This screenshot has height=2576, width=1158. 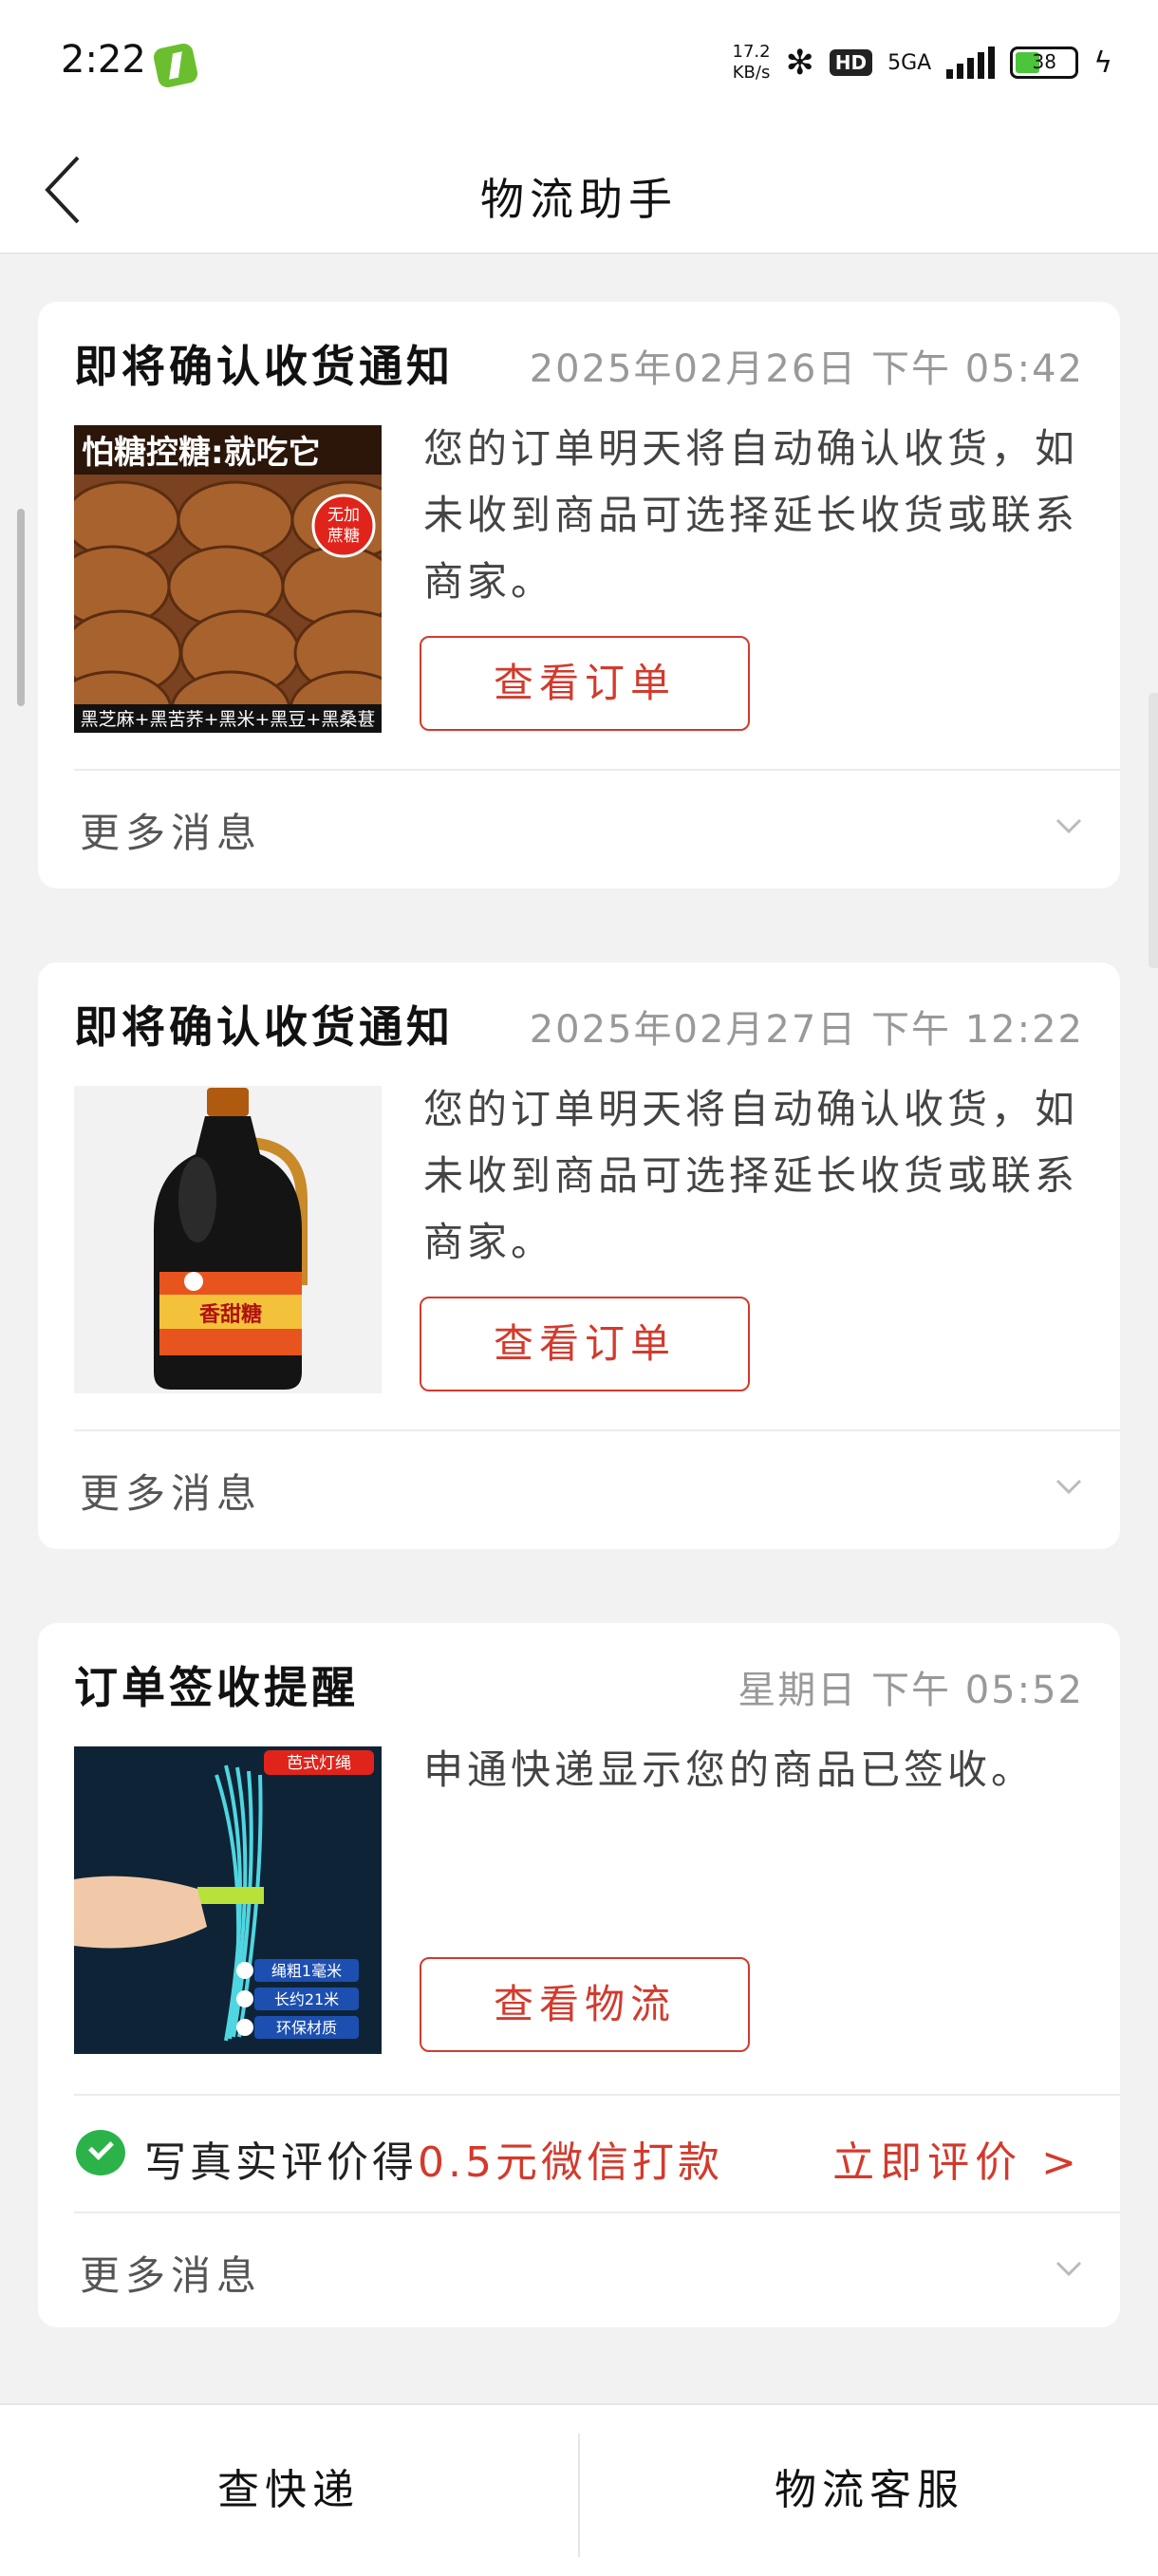 What do you see at coordinates (228, 719) in the screenshot?
I see `image-ingredients: 黑芝麻+黑苦荞+黑米+黑豆+黑桑葚` at bounding box center [228, 719].